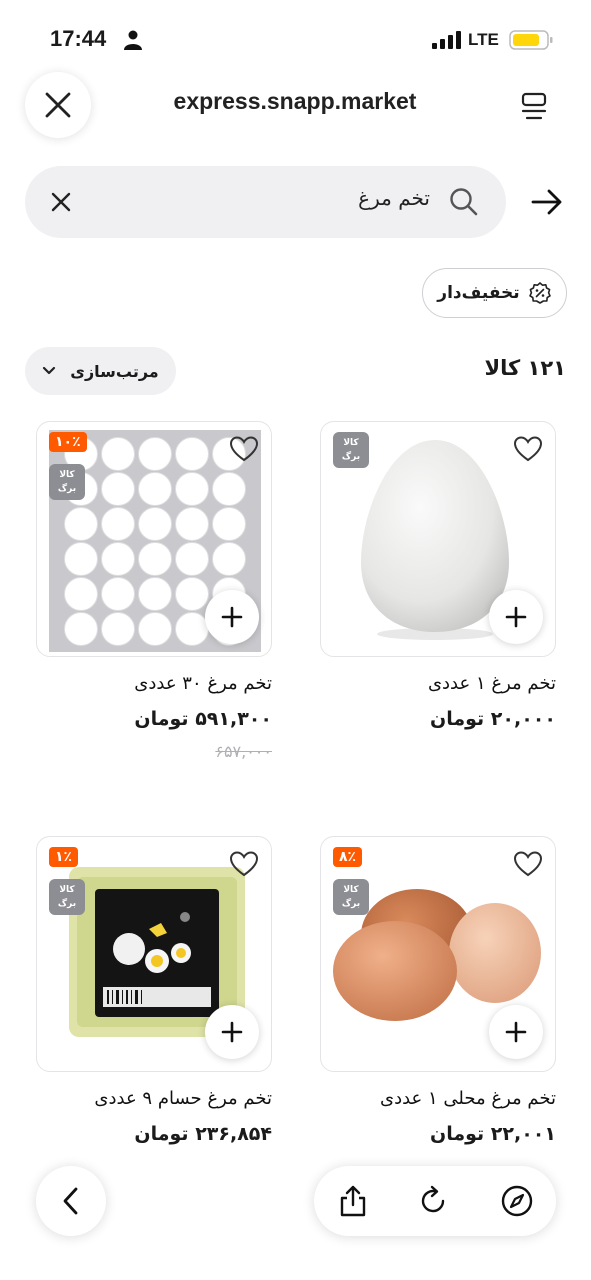 The image size is (591, 1280). What do you see at coordinates (438, 1098) in the screenshot?
I see `product-name: تخم مرغ محلی ۱ عددی` at bounding box center [438, 1098].